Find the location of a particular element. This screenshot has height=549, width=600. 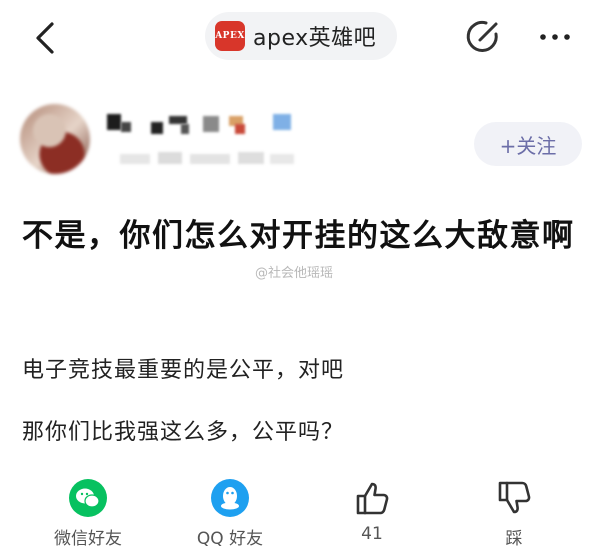

thumbs-down-icon is located at coordinates (514, 497).